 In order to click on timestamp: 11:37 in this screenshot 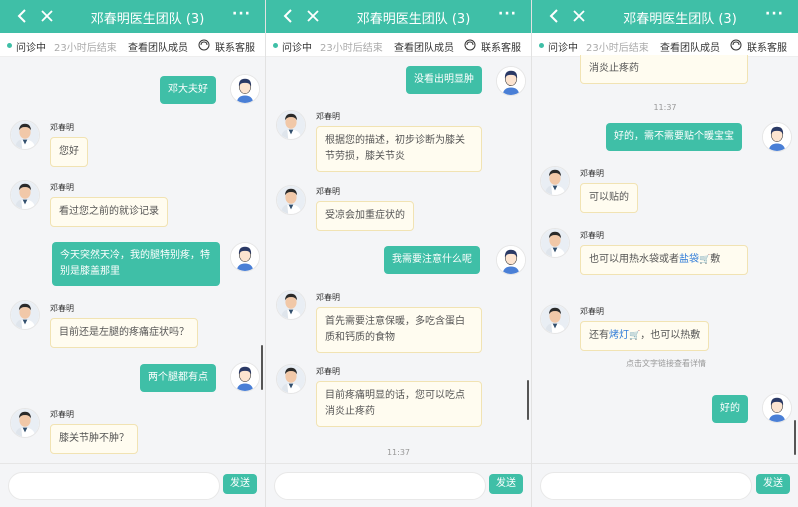, I will do `click(398, 452)`.